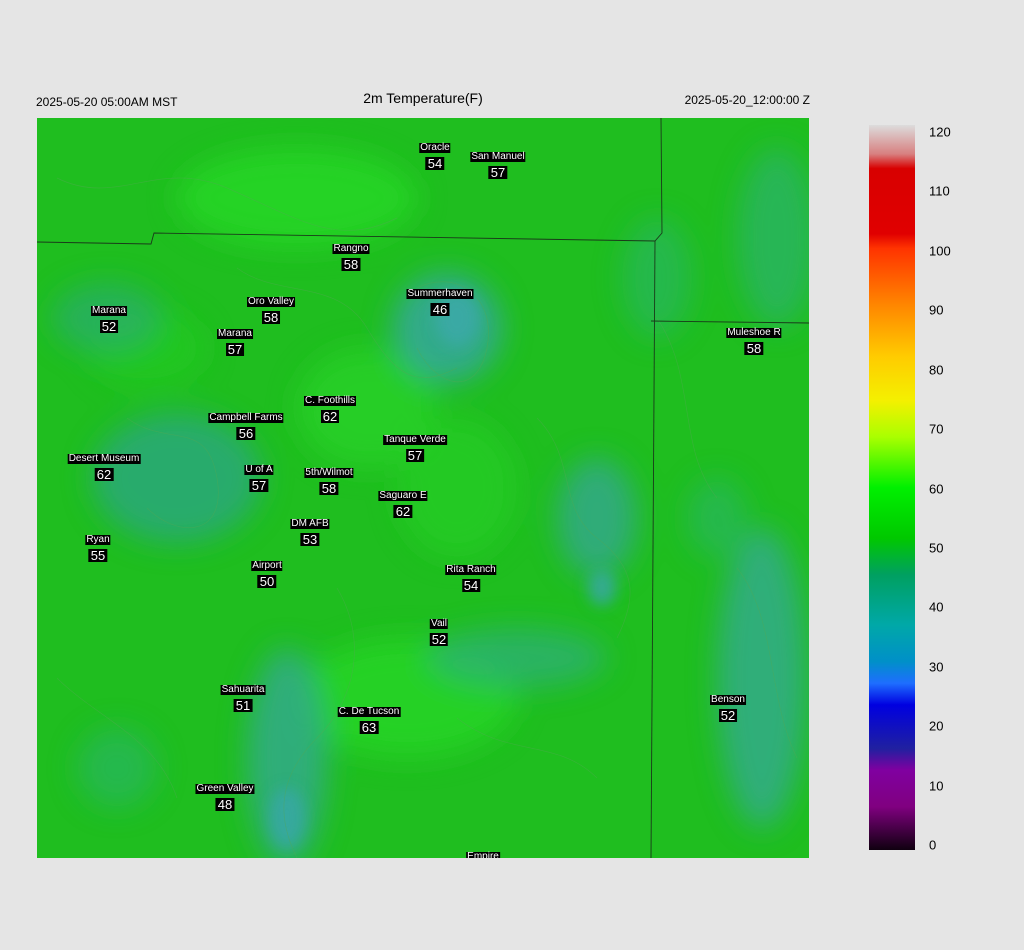  Describe the element at coordinates (235, 340) in the screenshot. I see `station-label: Marana 57` at that location.